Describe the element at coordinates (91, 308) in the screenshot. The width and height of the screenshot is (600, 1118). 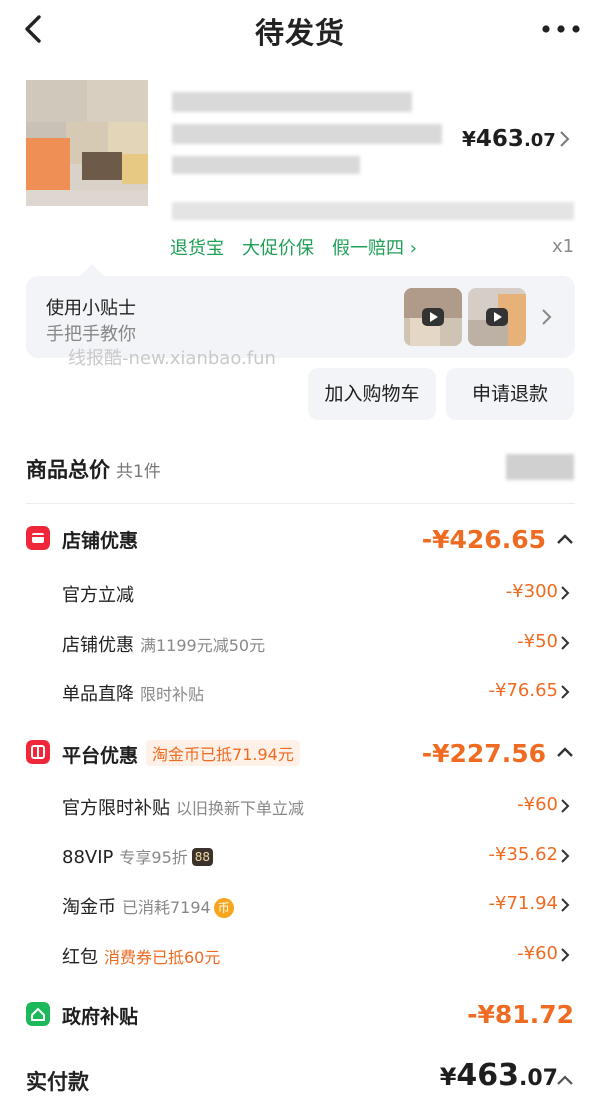
I see `tips-title: 使用小贴士` at that location.